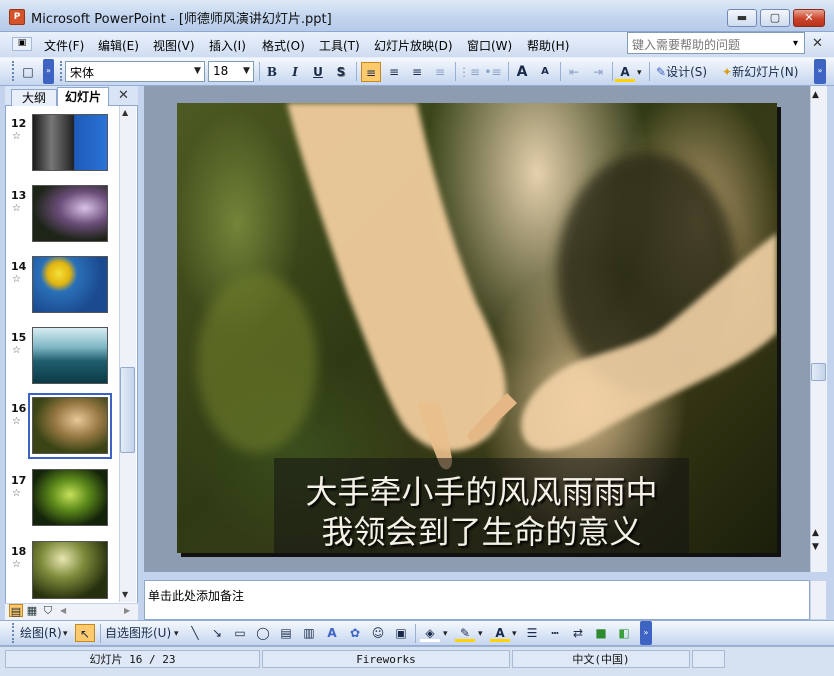  I want to click on scroll-left-icon: ◀, so click(63, 610).